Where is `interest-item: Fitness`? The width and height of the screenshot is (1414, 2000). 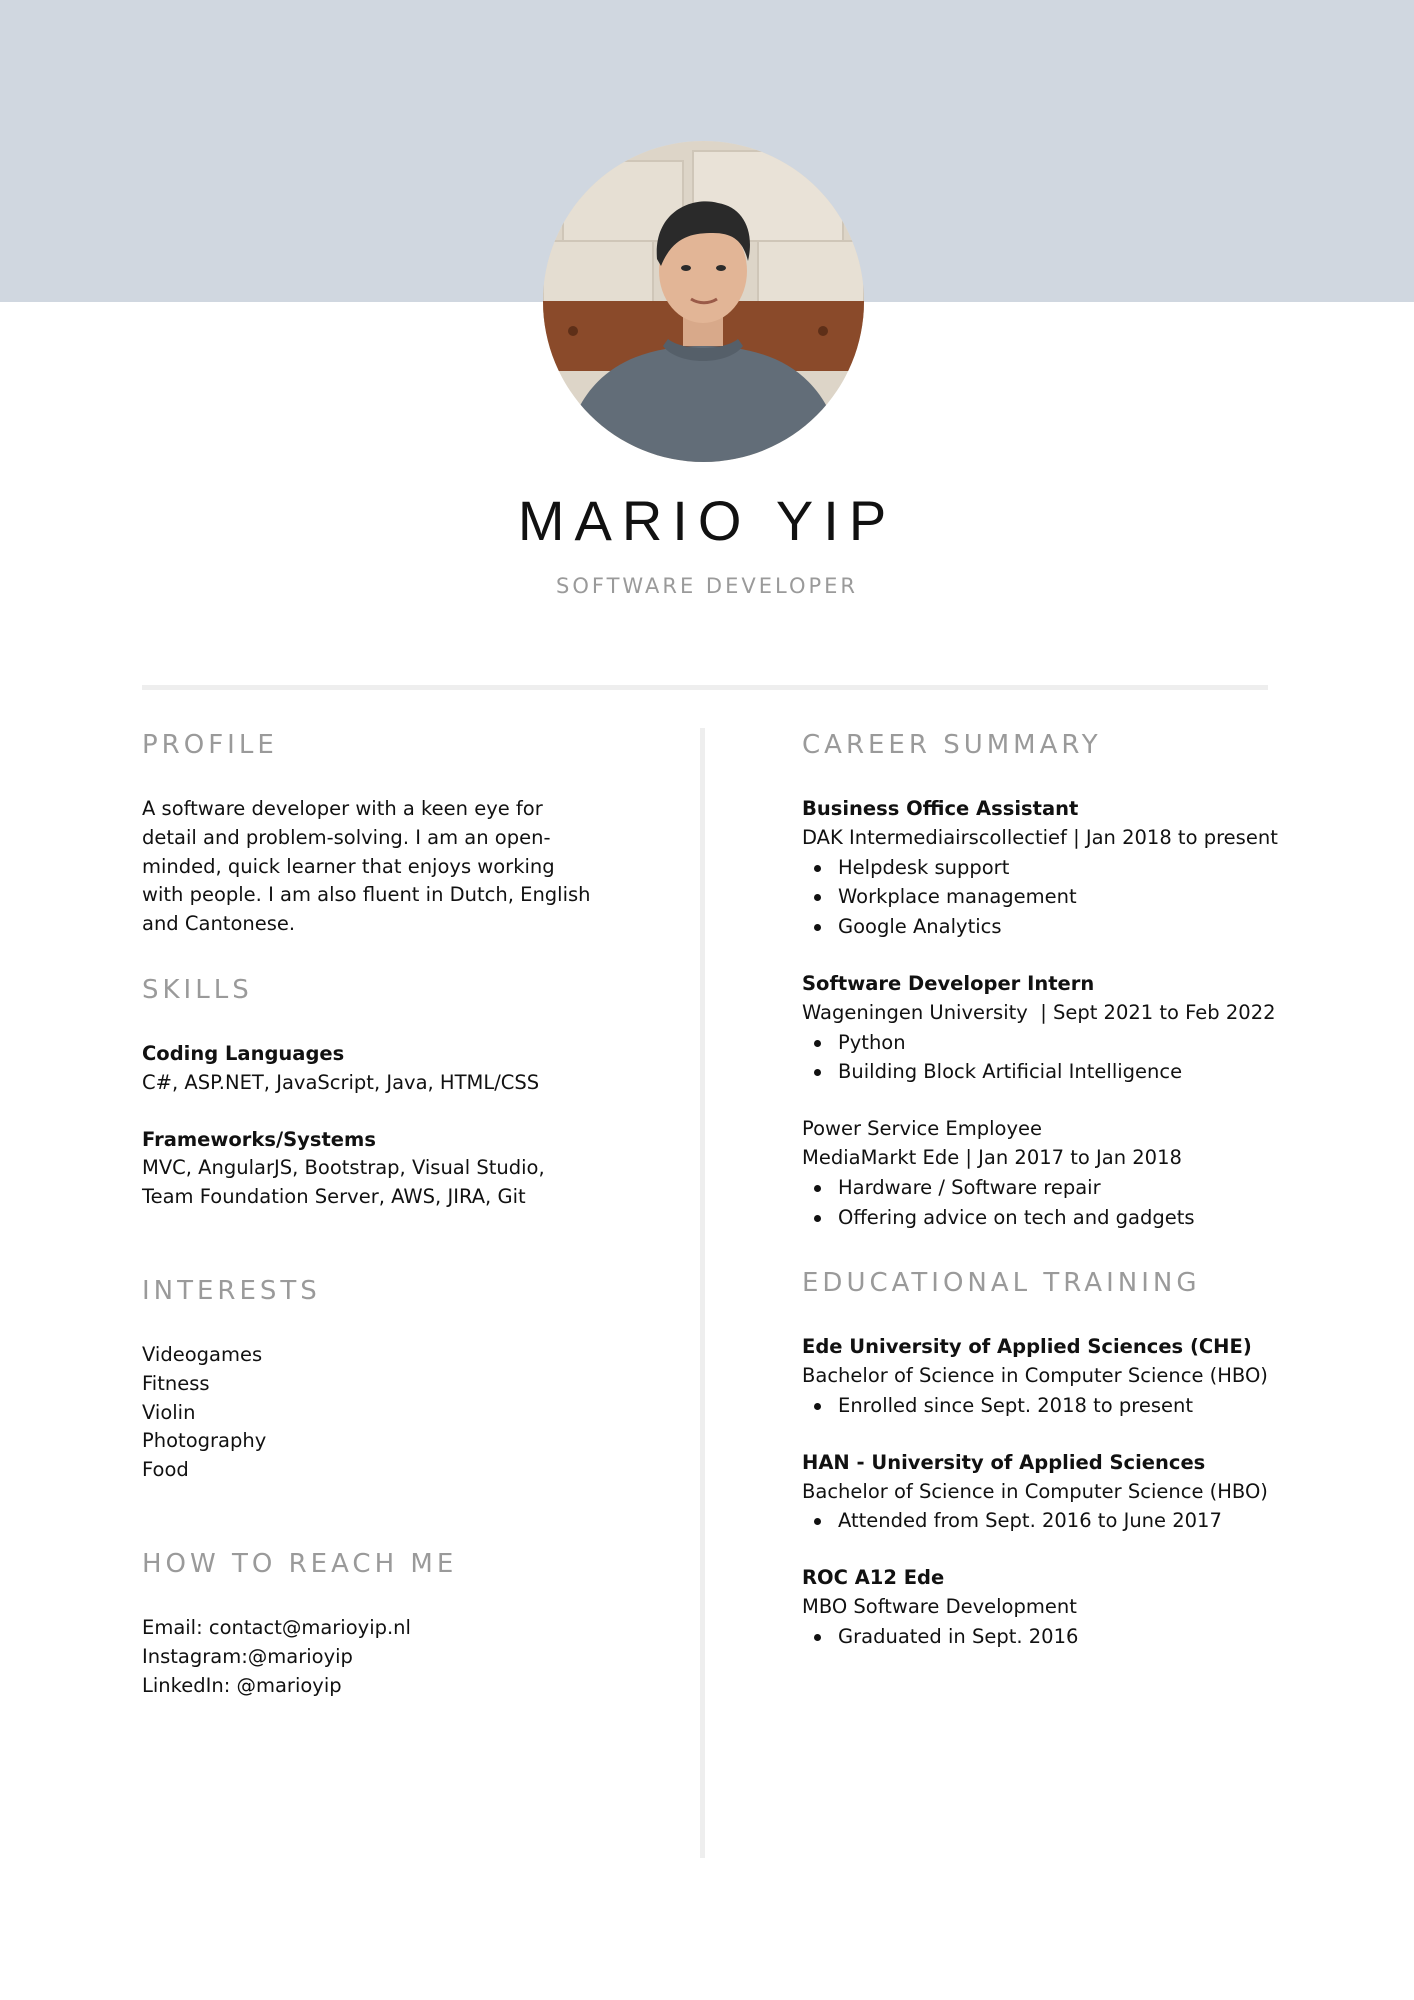
interest-item: Fitness is located at coordinates (176, 1383).